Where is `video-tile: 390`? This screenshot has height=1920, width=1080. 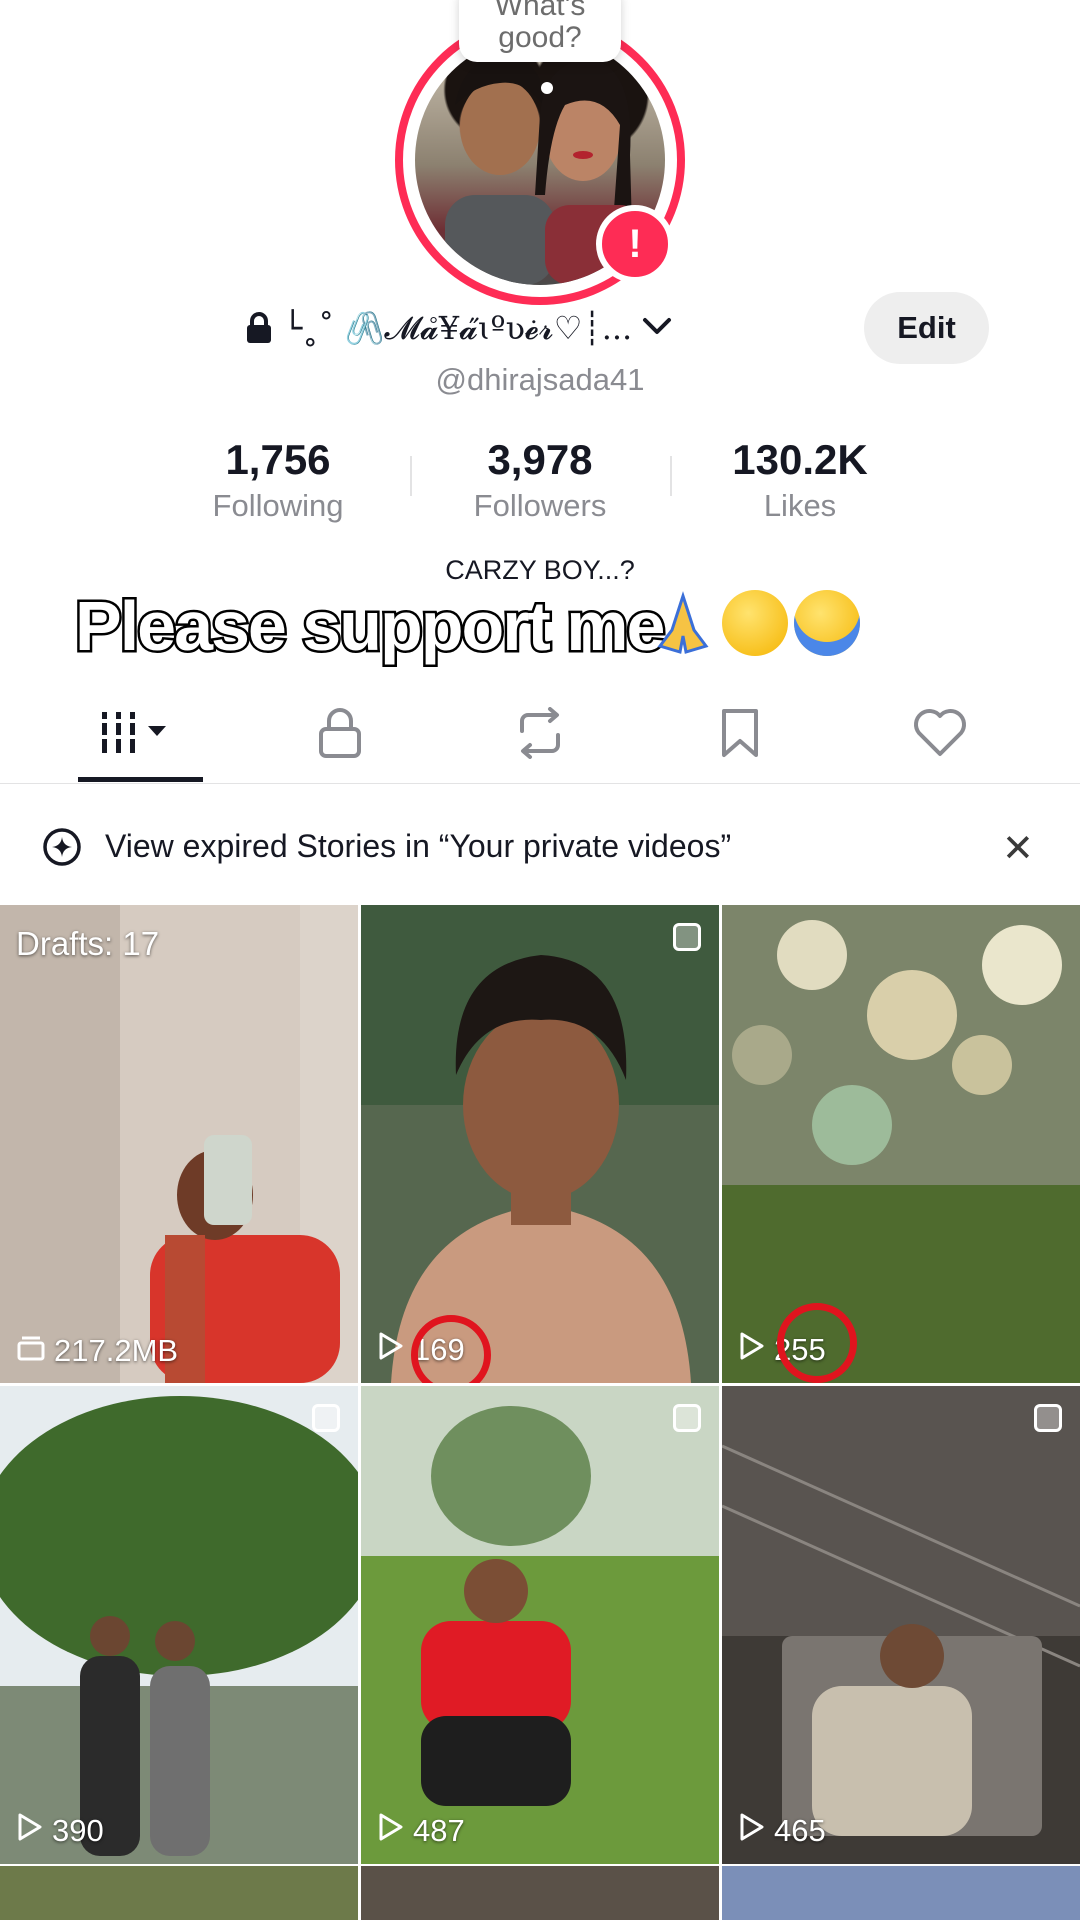
video-tile: 390 is located at coordinates (179, 1625).